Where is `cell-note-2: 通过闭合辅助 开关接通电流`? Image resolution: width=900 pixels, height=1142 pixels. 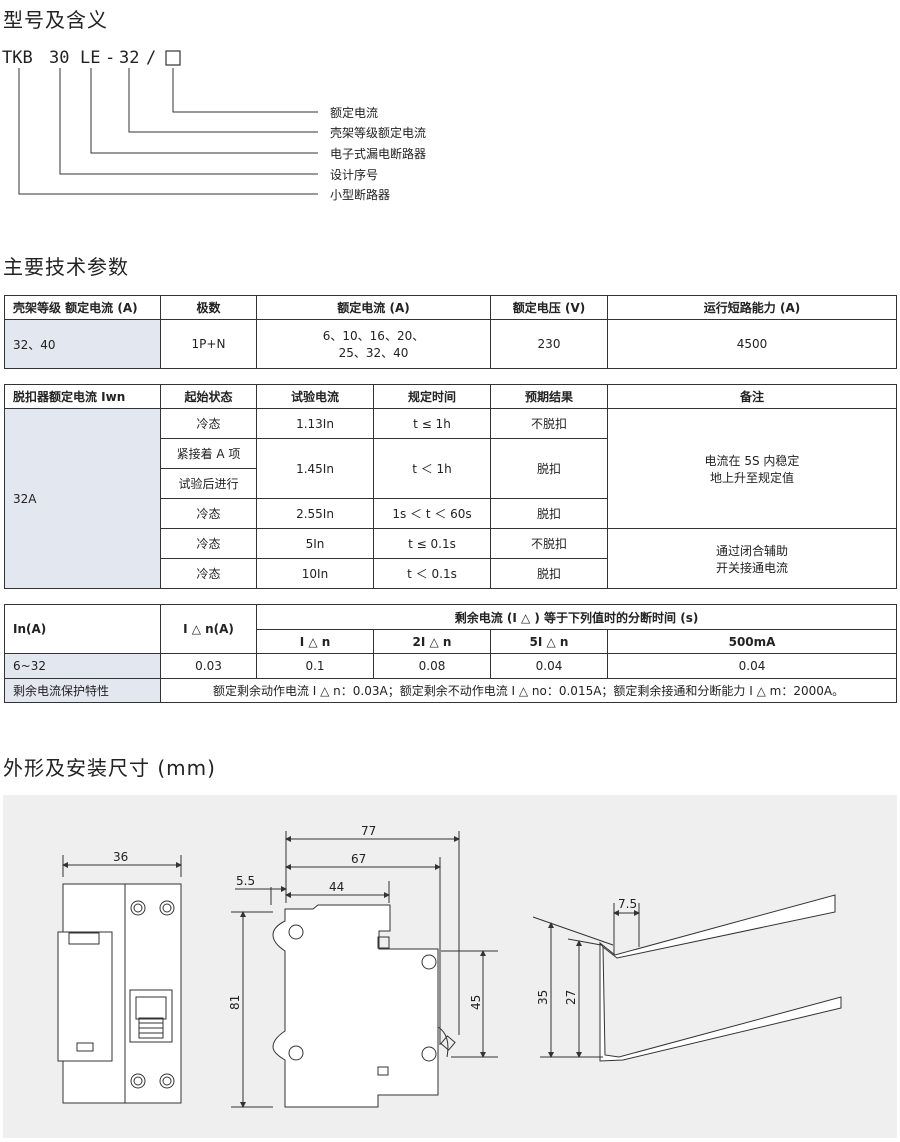 cell-note-2: 通过闭合辅助 开关接通电流 is located at coordinates (752, 558).